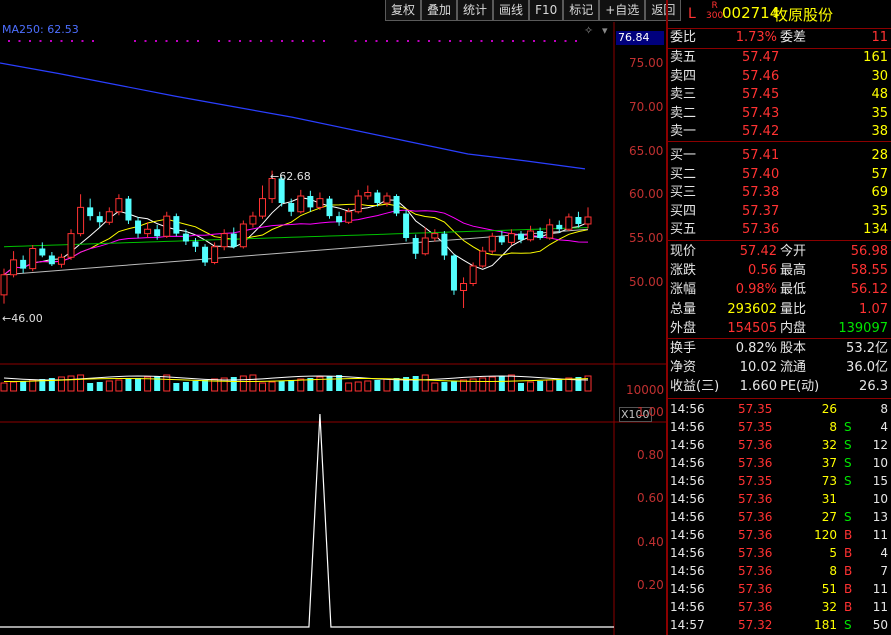  I want to click on tick-row: 14:56 57.36 37 S 10, so click(779, 463).